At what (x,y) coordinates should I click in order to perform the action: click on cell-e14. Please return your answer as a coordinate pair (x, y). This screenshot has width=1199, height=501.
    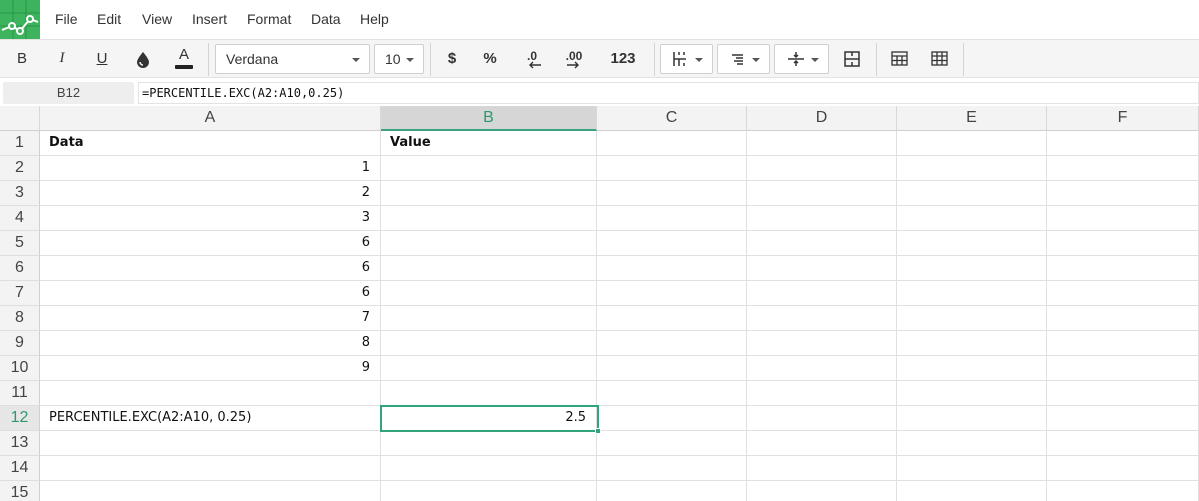
    Looking at the image, I should click on (972, 468).